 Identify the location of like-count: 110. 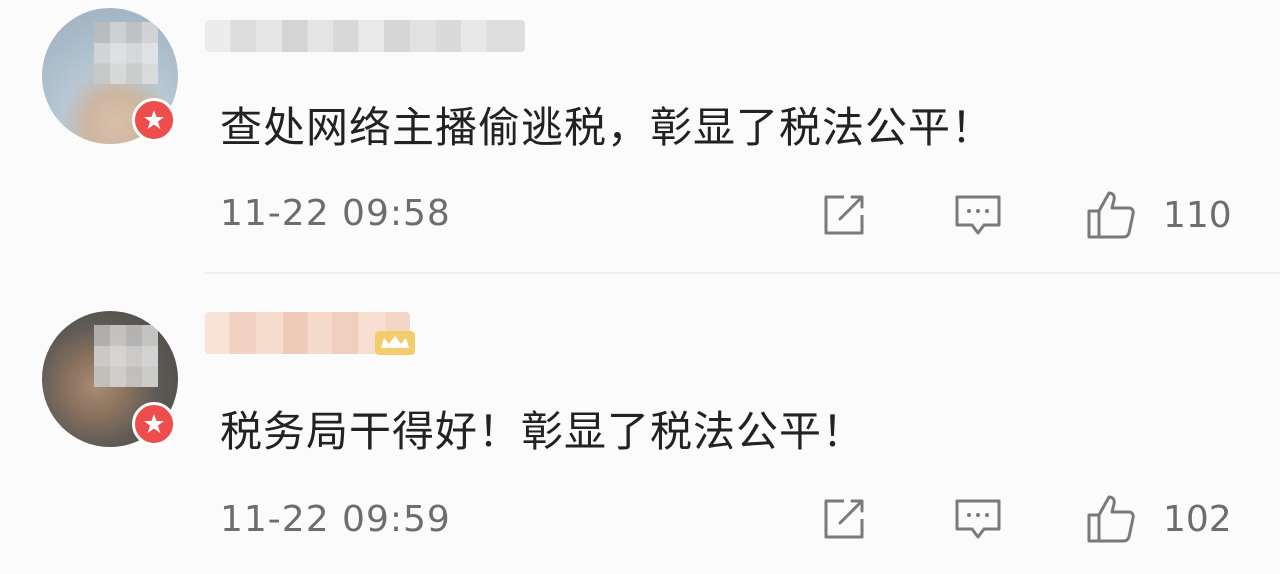
(1197, 215).